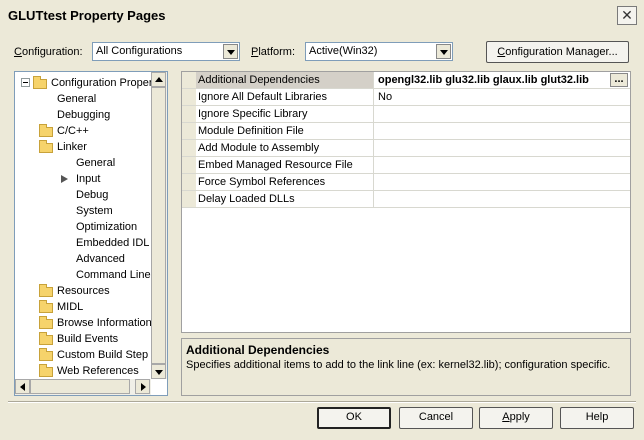  What do you see at coordinates (285, 182) in the screenshot?
I see `property-name: Force Symbol References` at bounding box center [285, 182].